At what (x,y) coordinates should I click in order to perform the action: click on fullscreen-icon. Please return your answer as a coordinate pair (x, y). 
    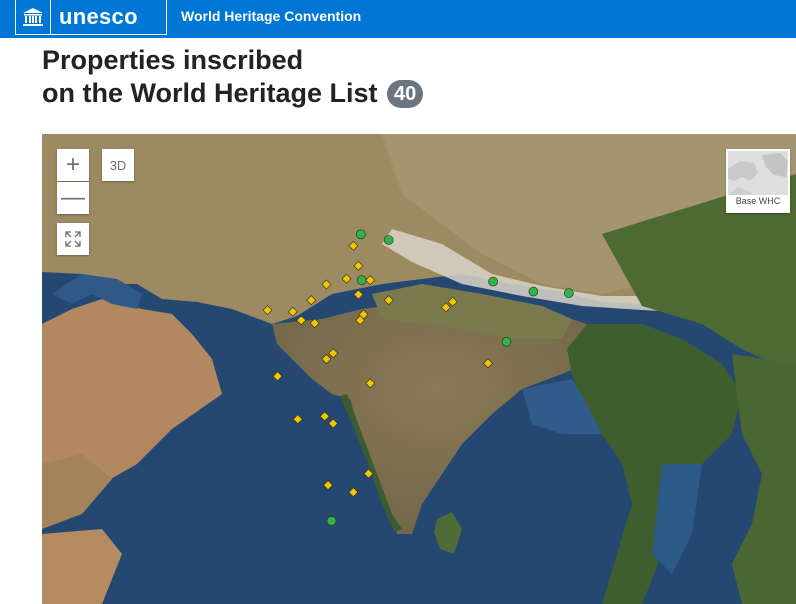
    Looking at the image, I should click on (73, 239).